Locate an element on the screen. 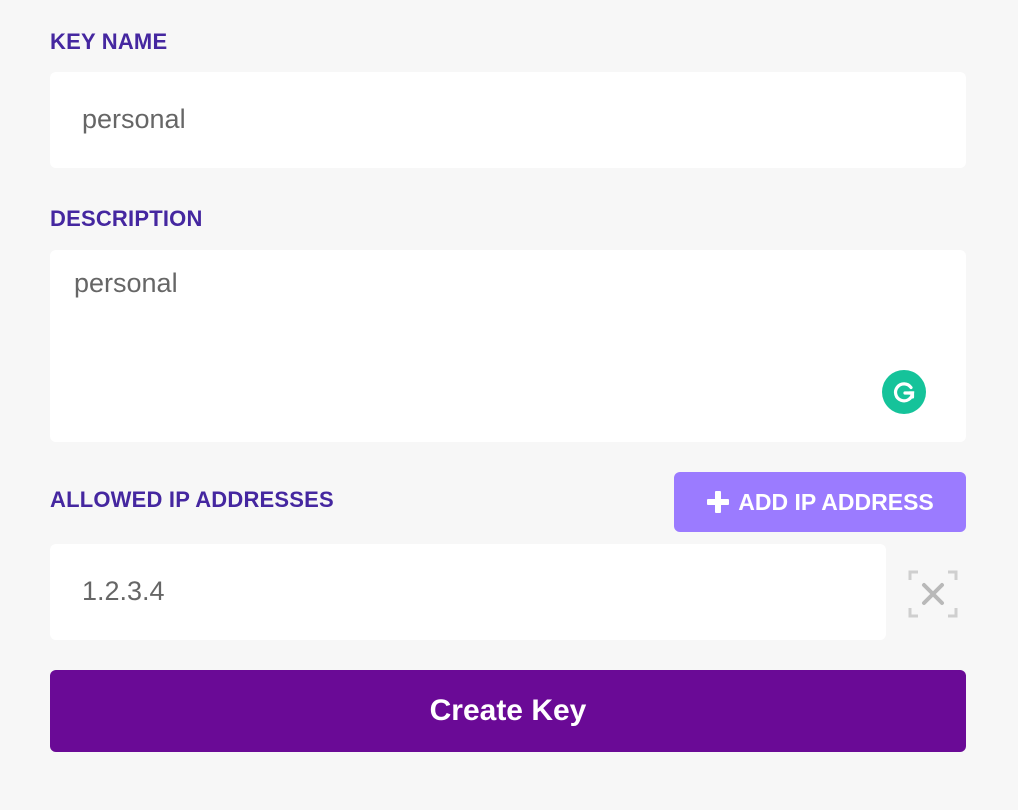  grammarly-icon is located at coordinates (904, 392).